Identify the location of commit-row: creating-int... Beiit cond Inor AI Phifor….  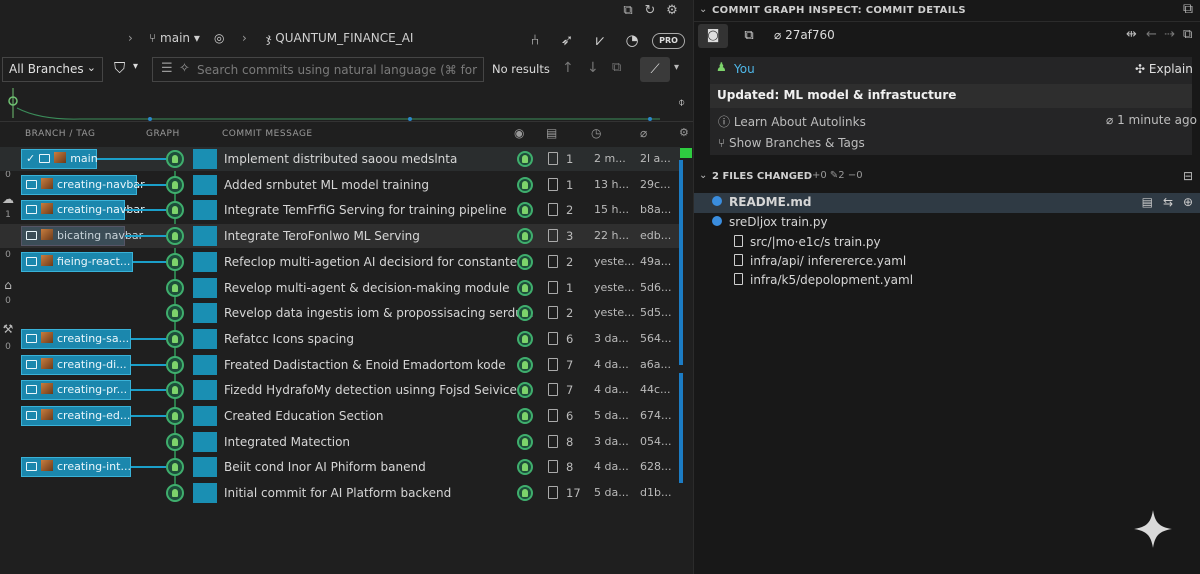
(340, 467).